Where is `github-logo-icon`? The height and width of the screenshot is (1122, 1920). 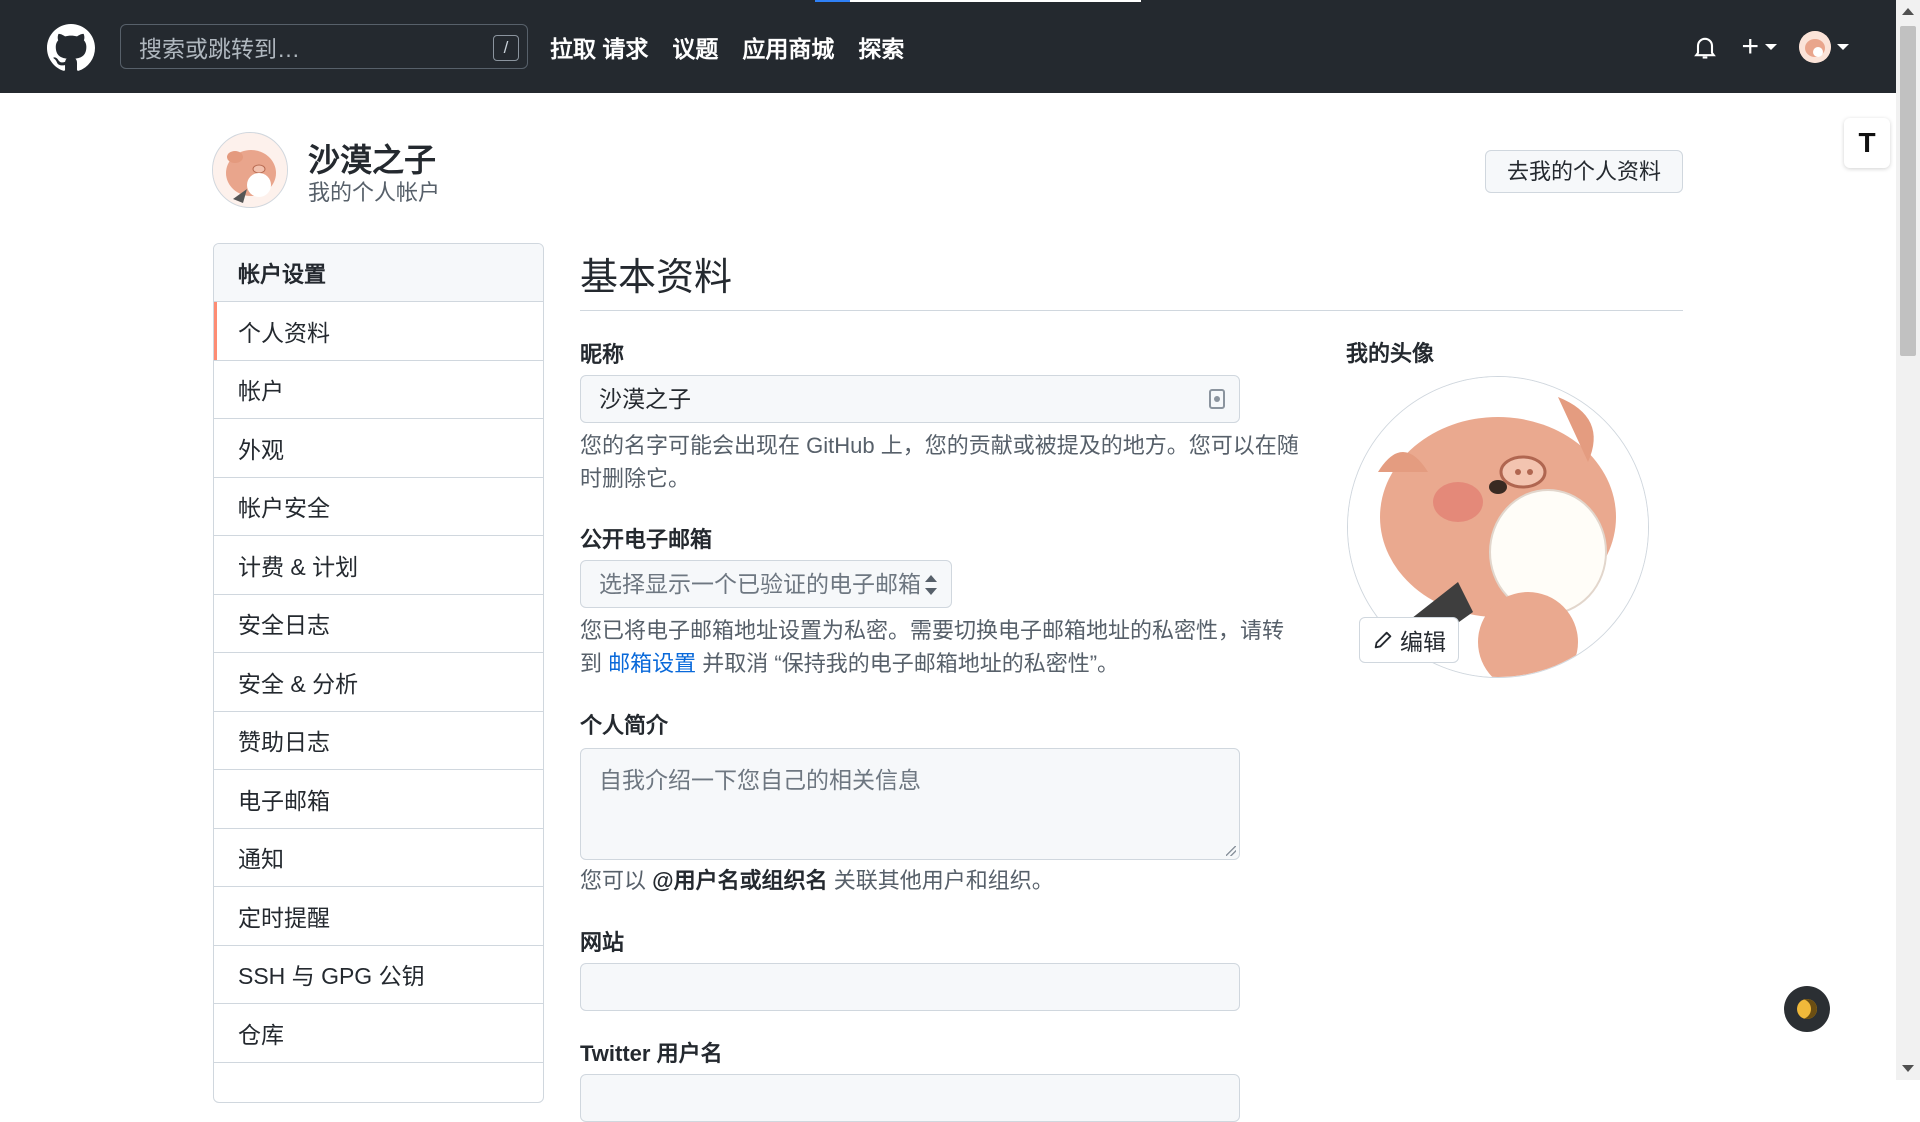 github-logo-icon is located at coordinates (71, 48).